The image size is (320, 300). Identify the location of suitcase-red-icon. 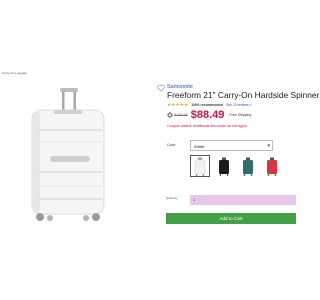
(272, 166).